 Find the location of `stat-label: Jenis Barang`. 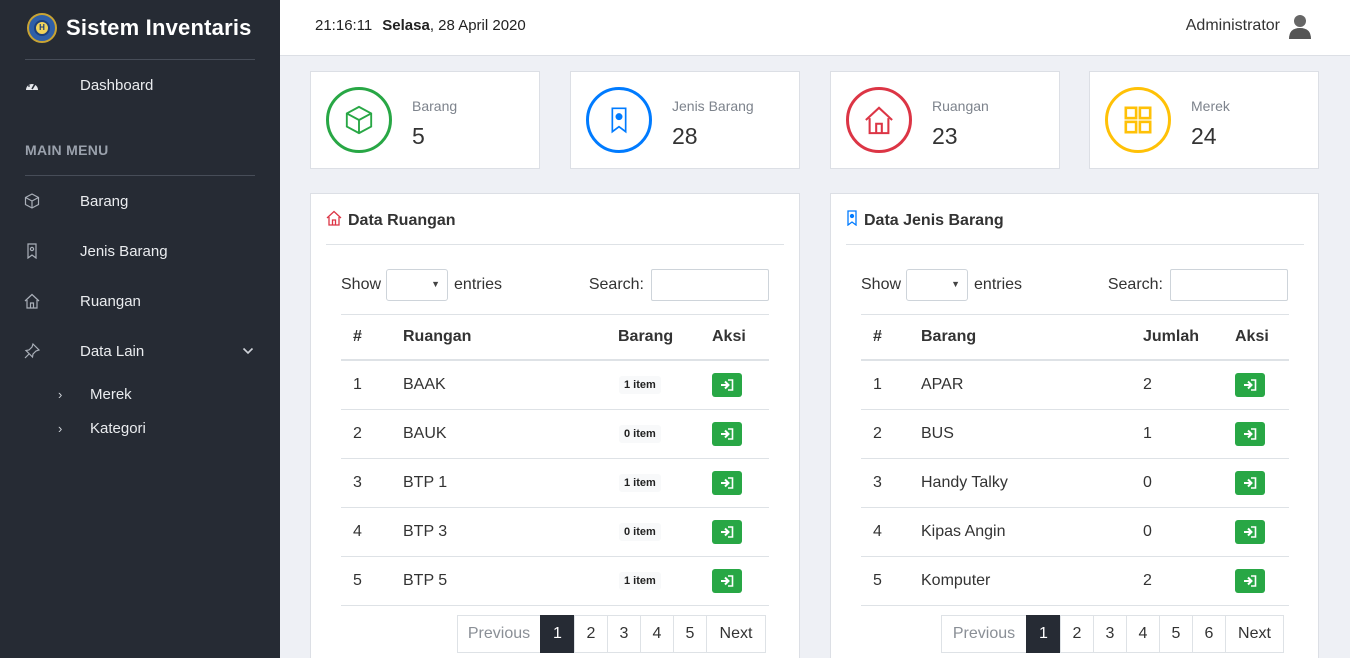

stat-label: Jenis Barang is located at coordinates (713, 106).